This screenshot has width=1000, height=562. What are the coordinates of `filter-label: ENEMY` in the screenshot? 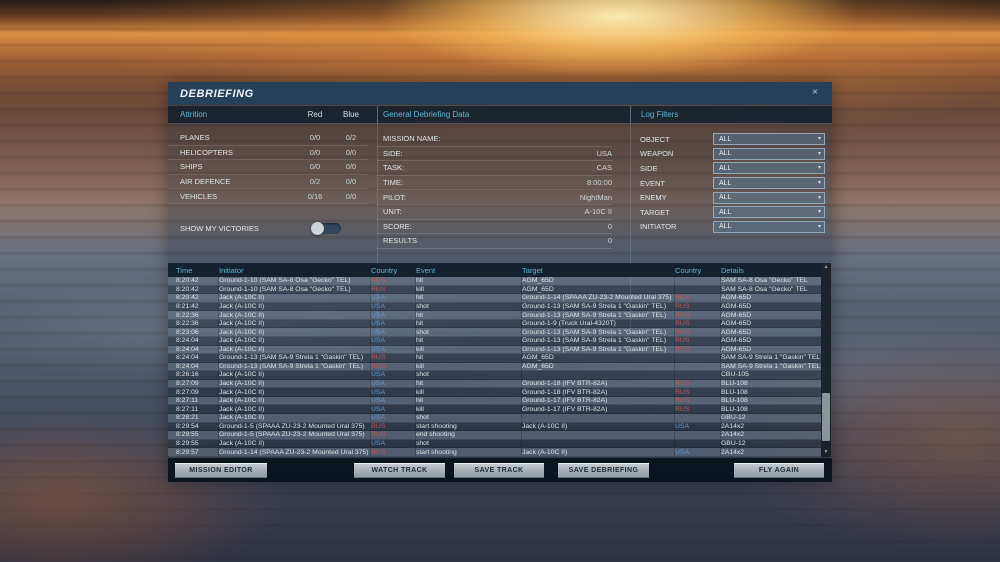 It's located at (653, 198).